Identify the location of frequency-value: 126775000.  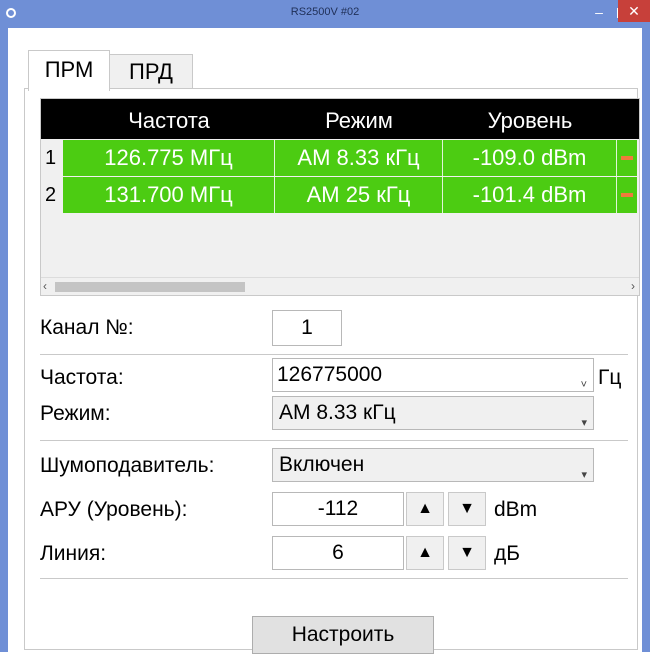
(330, 374).